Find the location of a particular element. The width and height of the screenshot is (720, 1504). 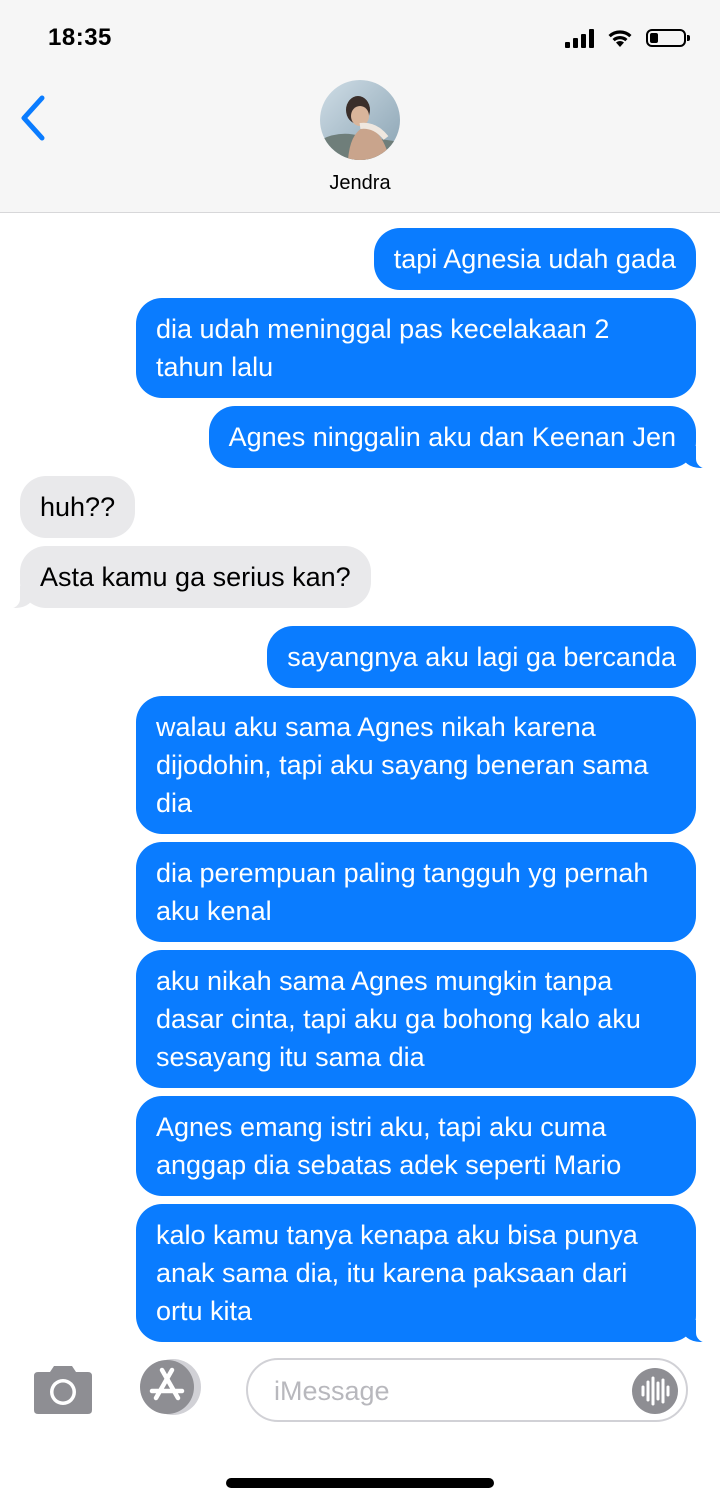

message-input-field is located at coordinates (467, 1390).